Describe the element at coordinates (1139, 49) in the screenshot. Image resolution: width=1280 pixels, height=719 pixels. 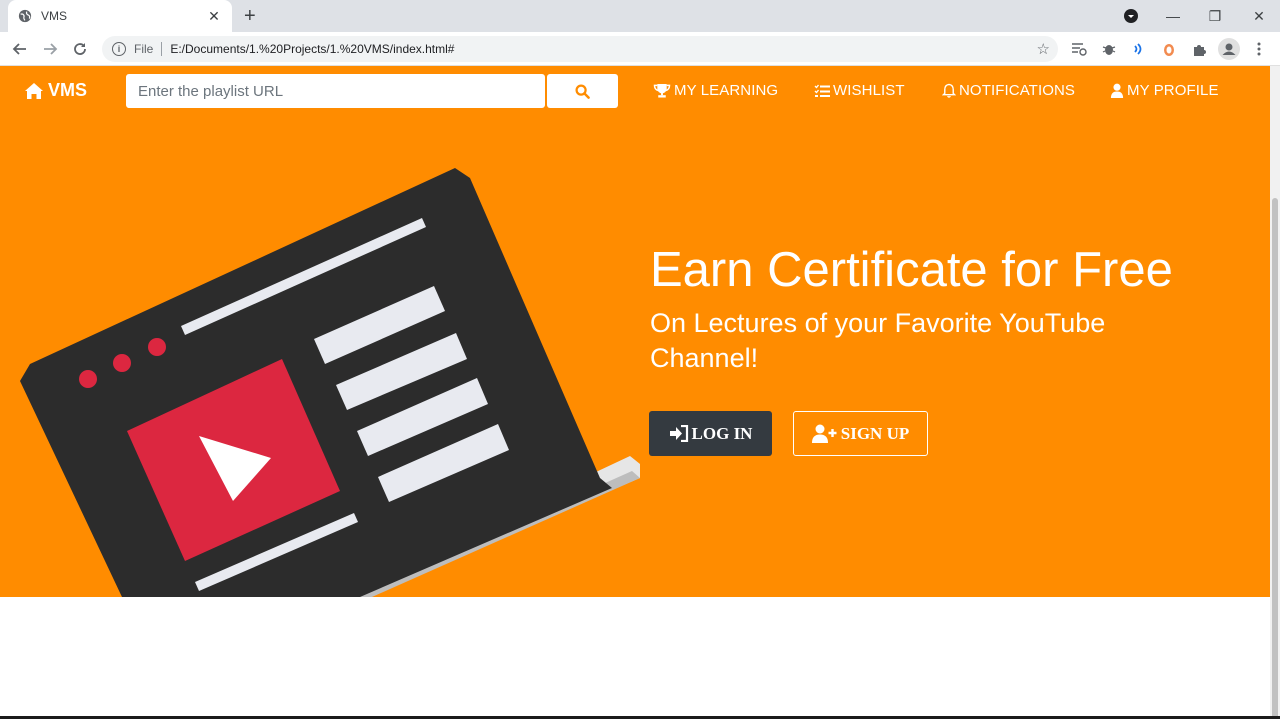
I see `sound-extension-icon` at that location.